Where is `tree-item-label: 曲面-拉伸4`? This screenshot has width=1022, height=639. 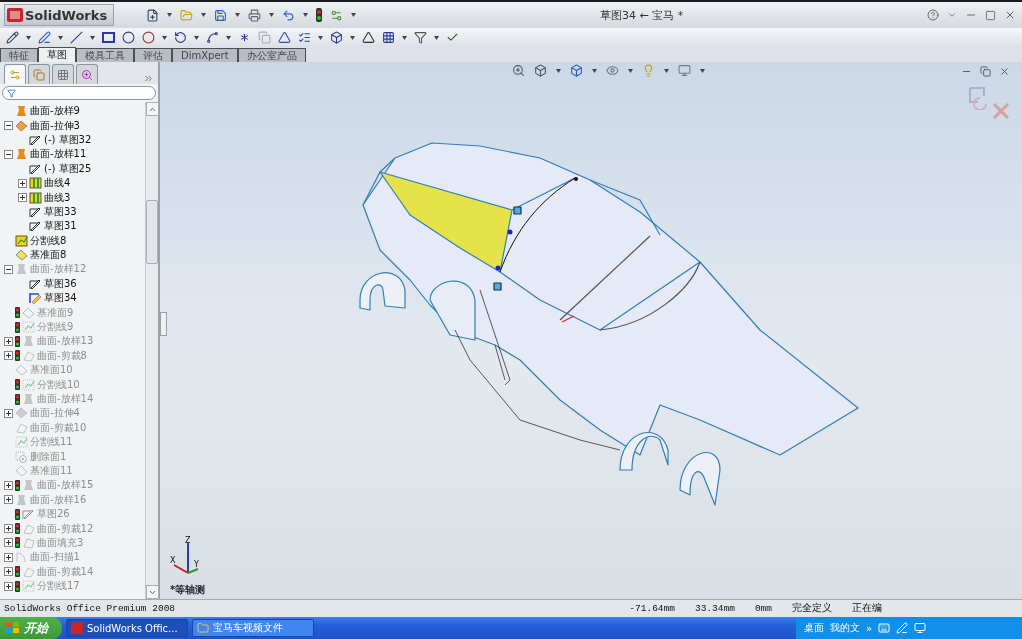
tree-item-label: 曲面-拉伸4 is located at coordinates (55, 413).